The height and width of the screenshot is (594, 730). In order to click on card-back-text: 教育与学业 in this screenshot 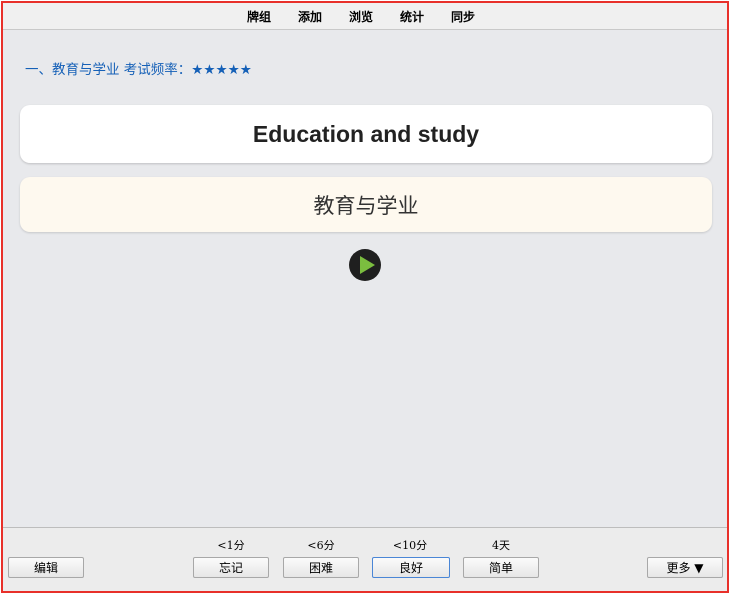, I will do `click(366, 205)`.